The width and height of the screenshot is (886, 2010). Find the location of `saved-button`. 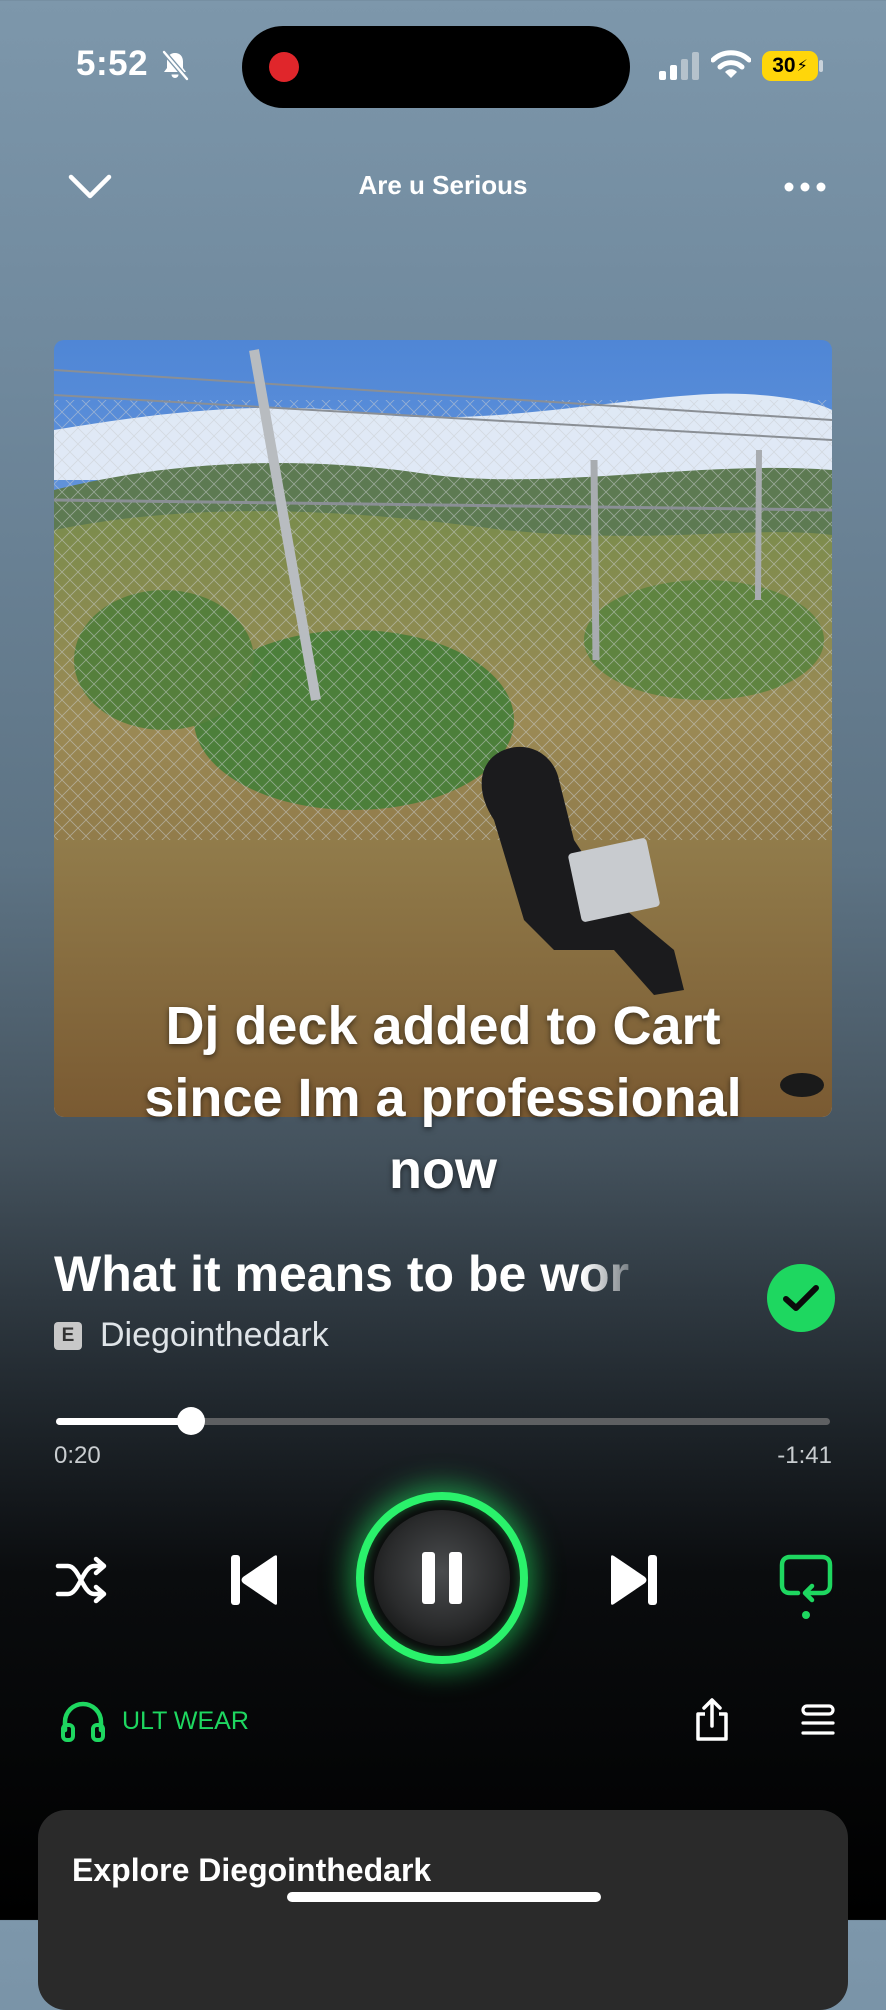

saved-button is located at coordinates (801, 1298).